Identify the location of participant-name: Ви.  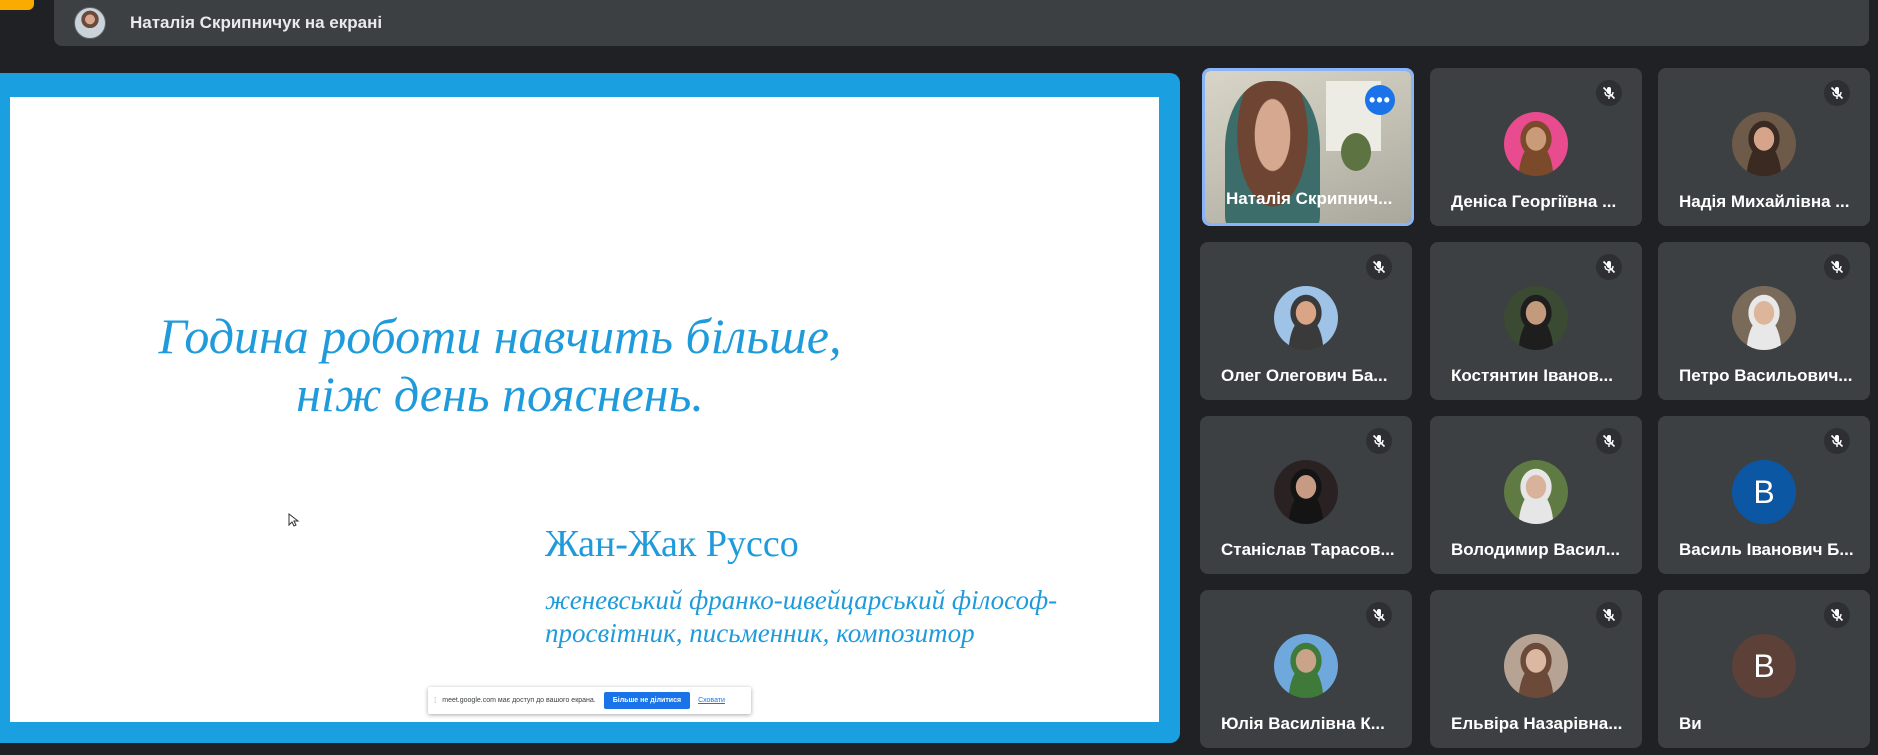
(1690, 723).